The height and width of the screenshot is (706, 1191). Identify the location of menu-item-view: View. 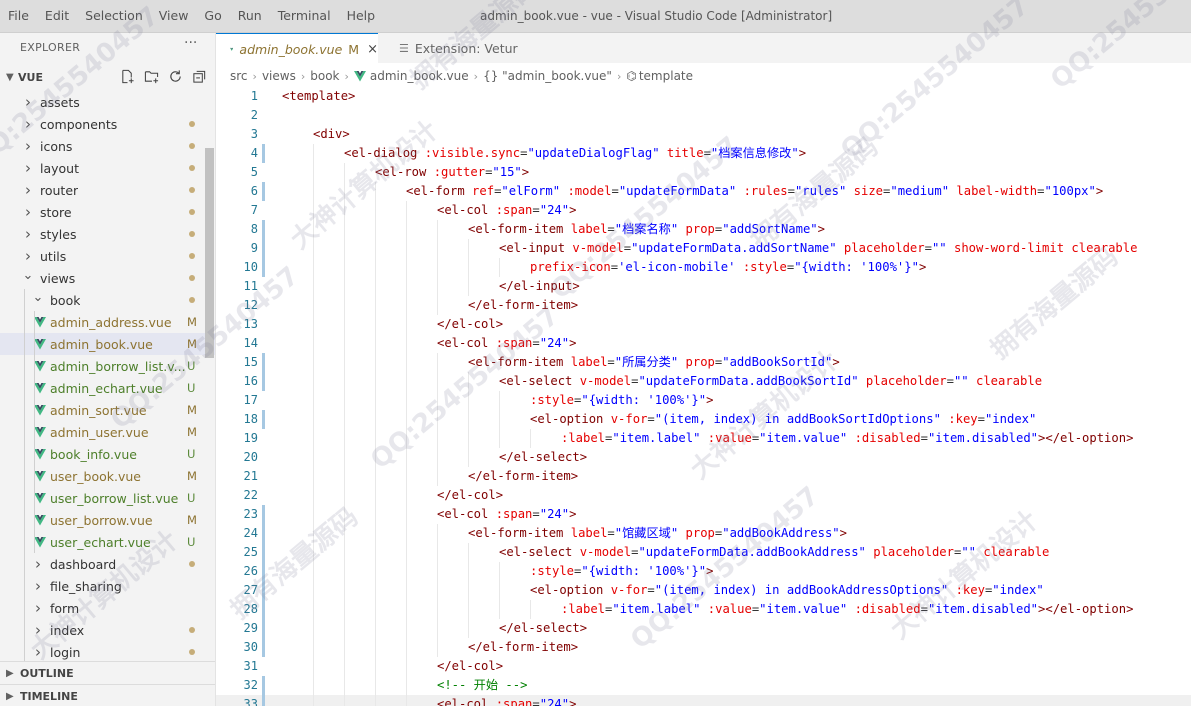
(174, 16).